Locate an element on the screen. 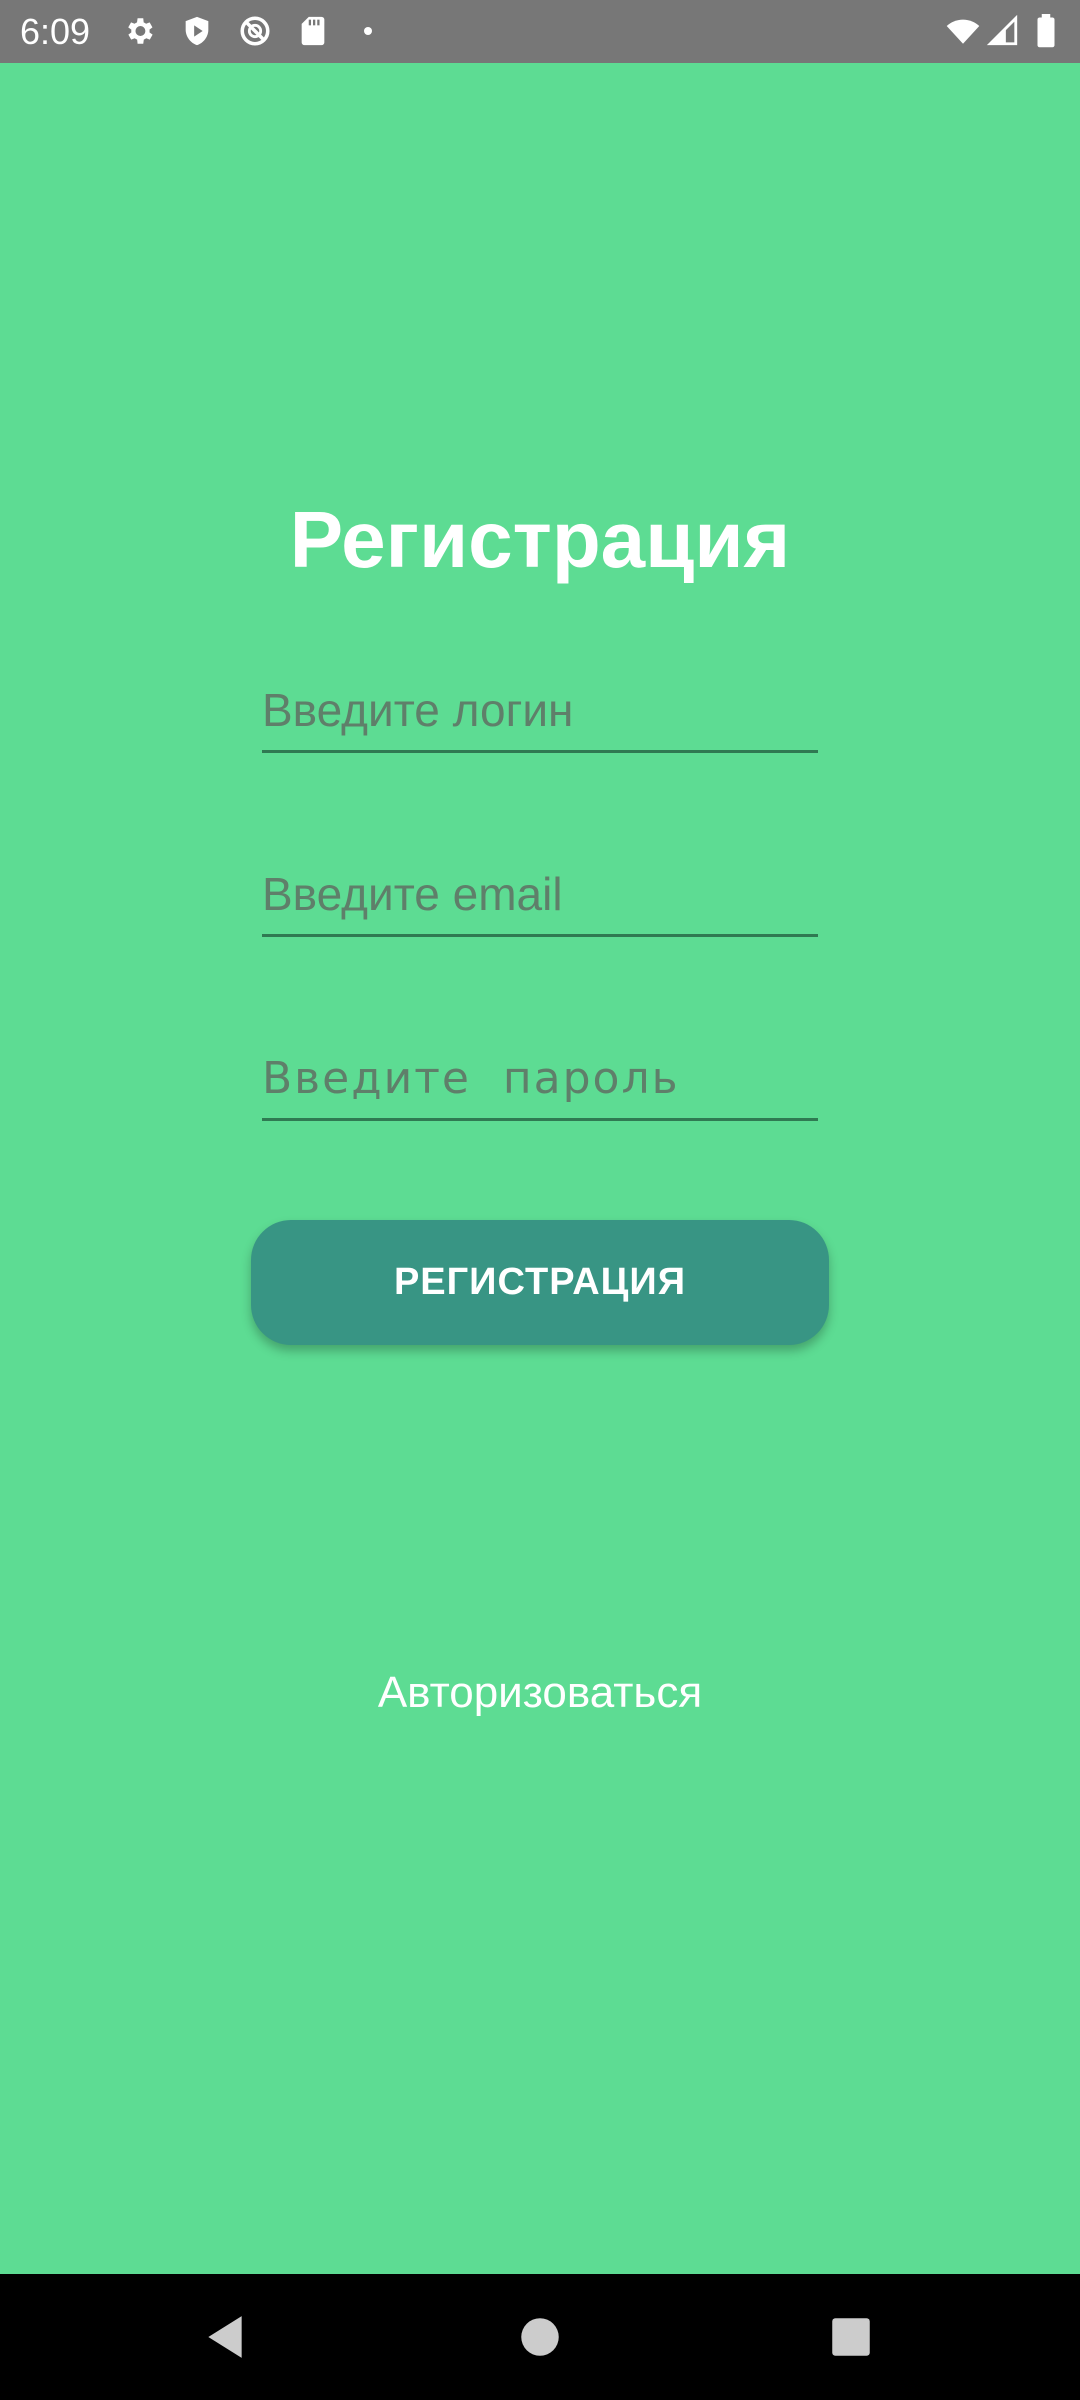 The height and width of the screenshot is (2400, 1080). navigation-bar is located at coordinates (540, 2337).